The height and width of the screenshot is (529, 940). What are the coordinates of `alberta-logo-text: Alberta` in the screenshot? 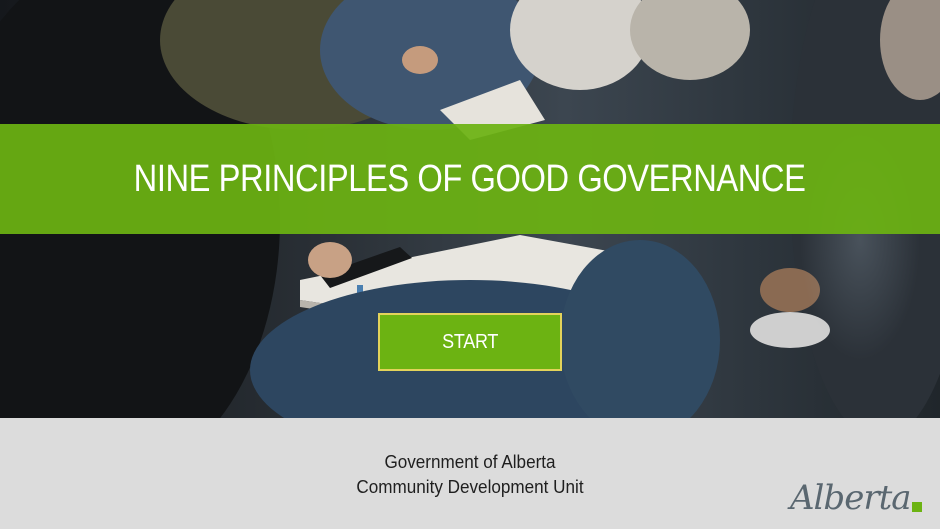 It's located at (850, 498).